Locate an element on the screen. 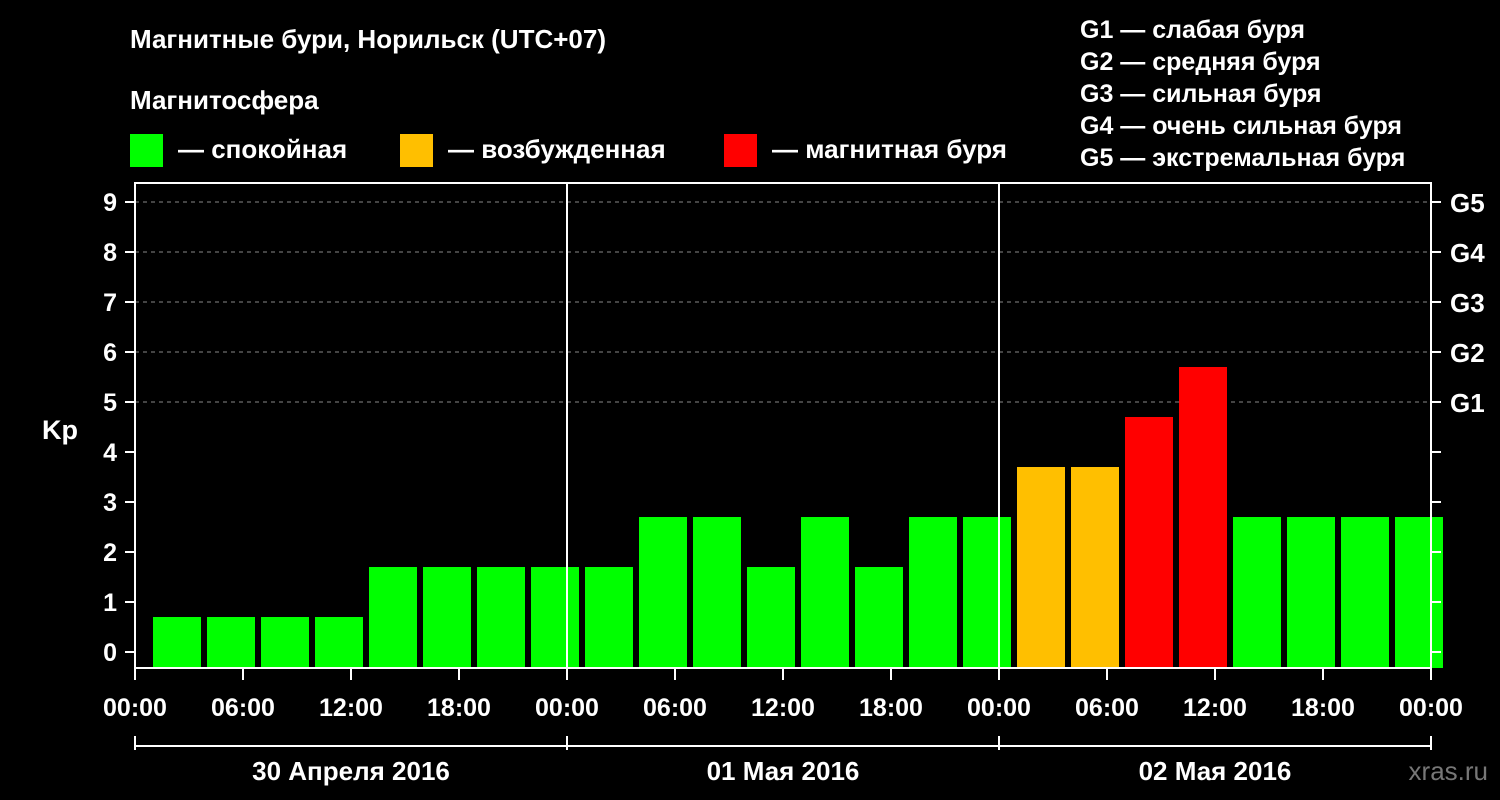  g-axis-label: G5 is located at coordinates (1467, 203).